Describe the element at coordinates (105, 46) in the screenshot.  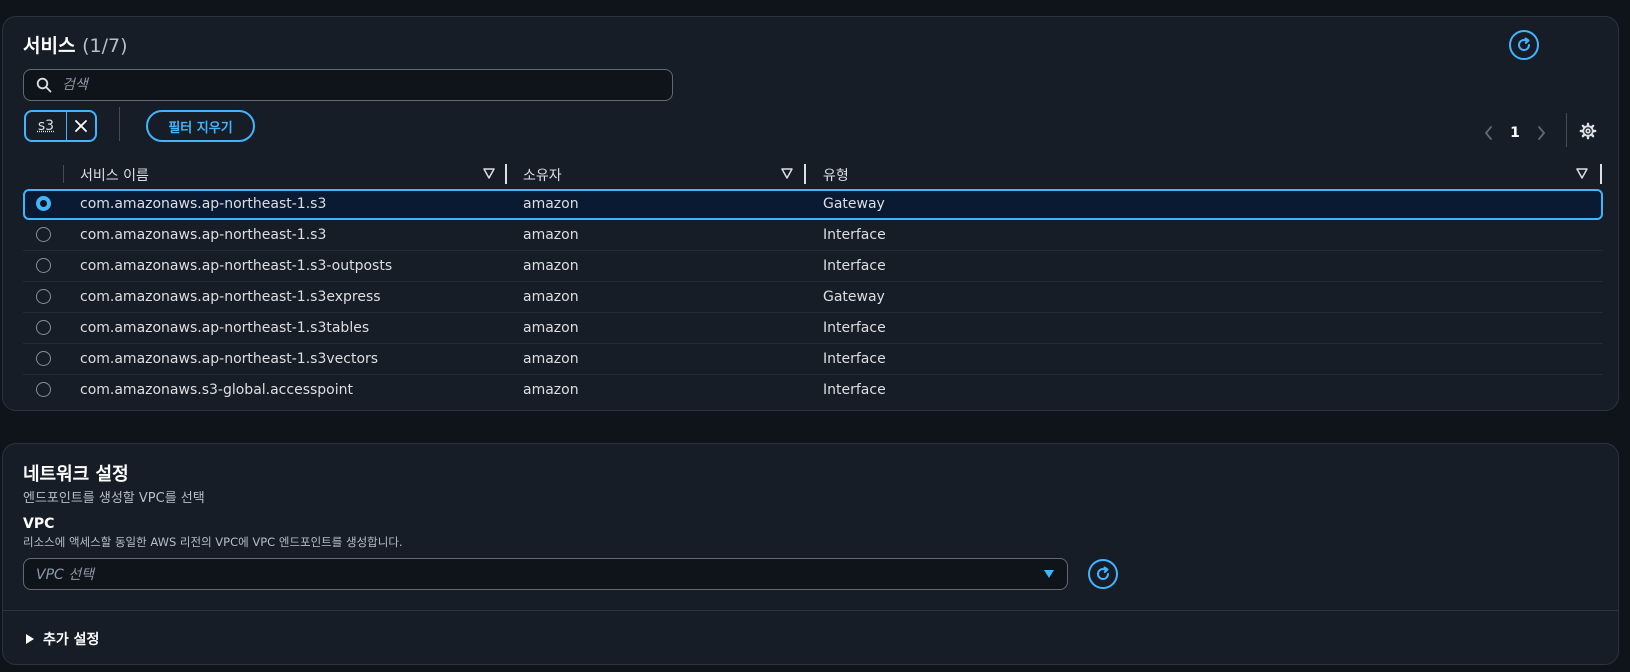
I see `services-count: (1/7)` at that location.